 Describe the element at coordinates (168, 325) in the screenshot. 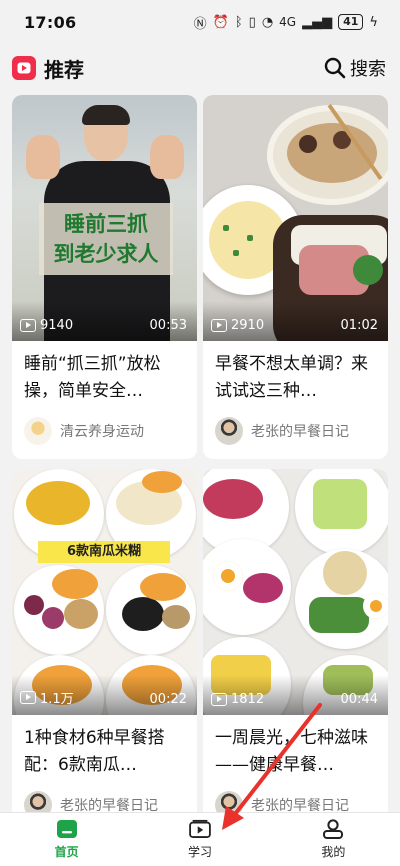

I see `video-duration: 00:53` at that location.